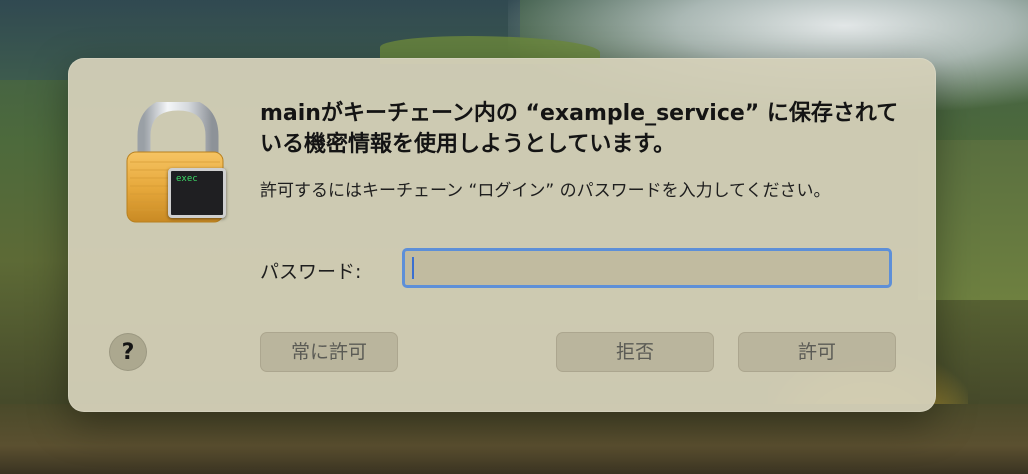  Describe the element at coordinates (545, 191) in the screenshot. I see `dialog-message: 許可するにはキーチェーン “ログイン” のパスワードを入力してください。` at that location.